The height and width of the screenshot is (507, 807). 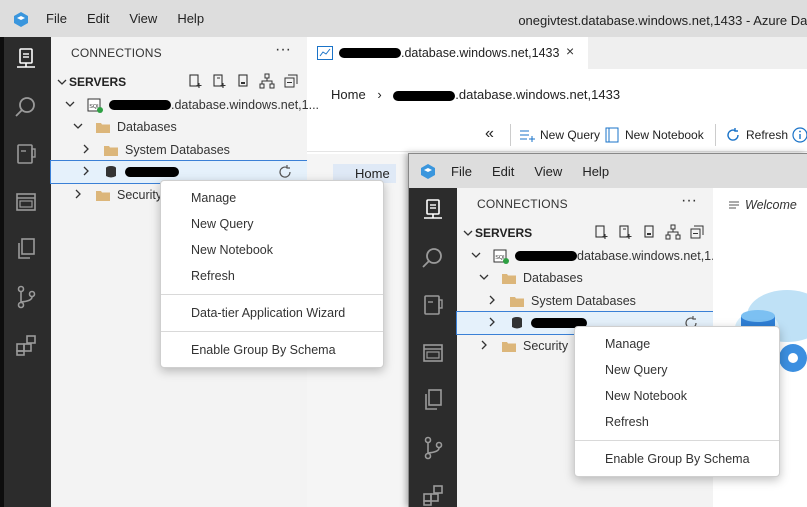 I want to click on info-icon, so click(x=799, y=135).